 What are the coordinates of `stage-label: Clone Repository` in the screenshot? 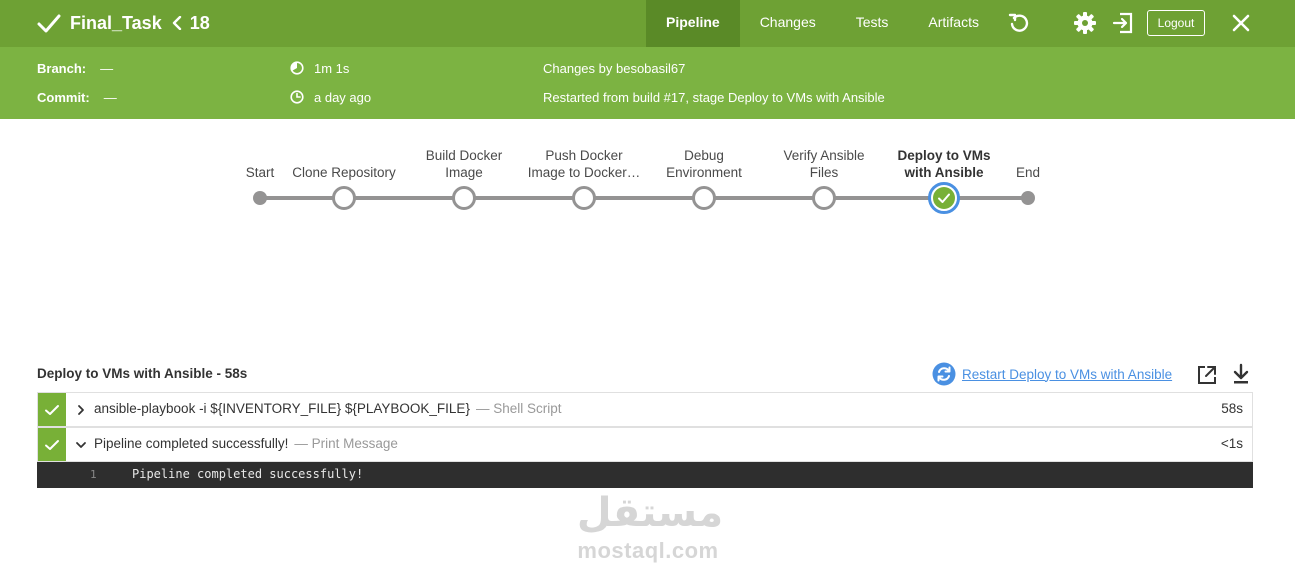 It's located at (344, 172).